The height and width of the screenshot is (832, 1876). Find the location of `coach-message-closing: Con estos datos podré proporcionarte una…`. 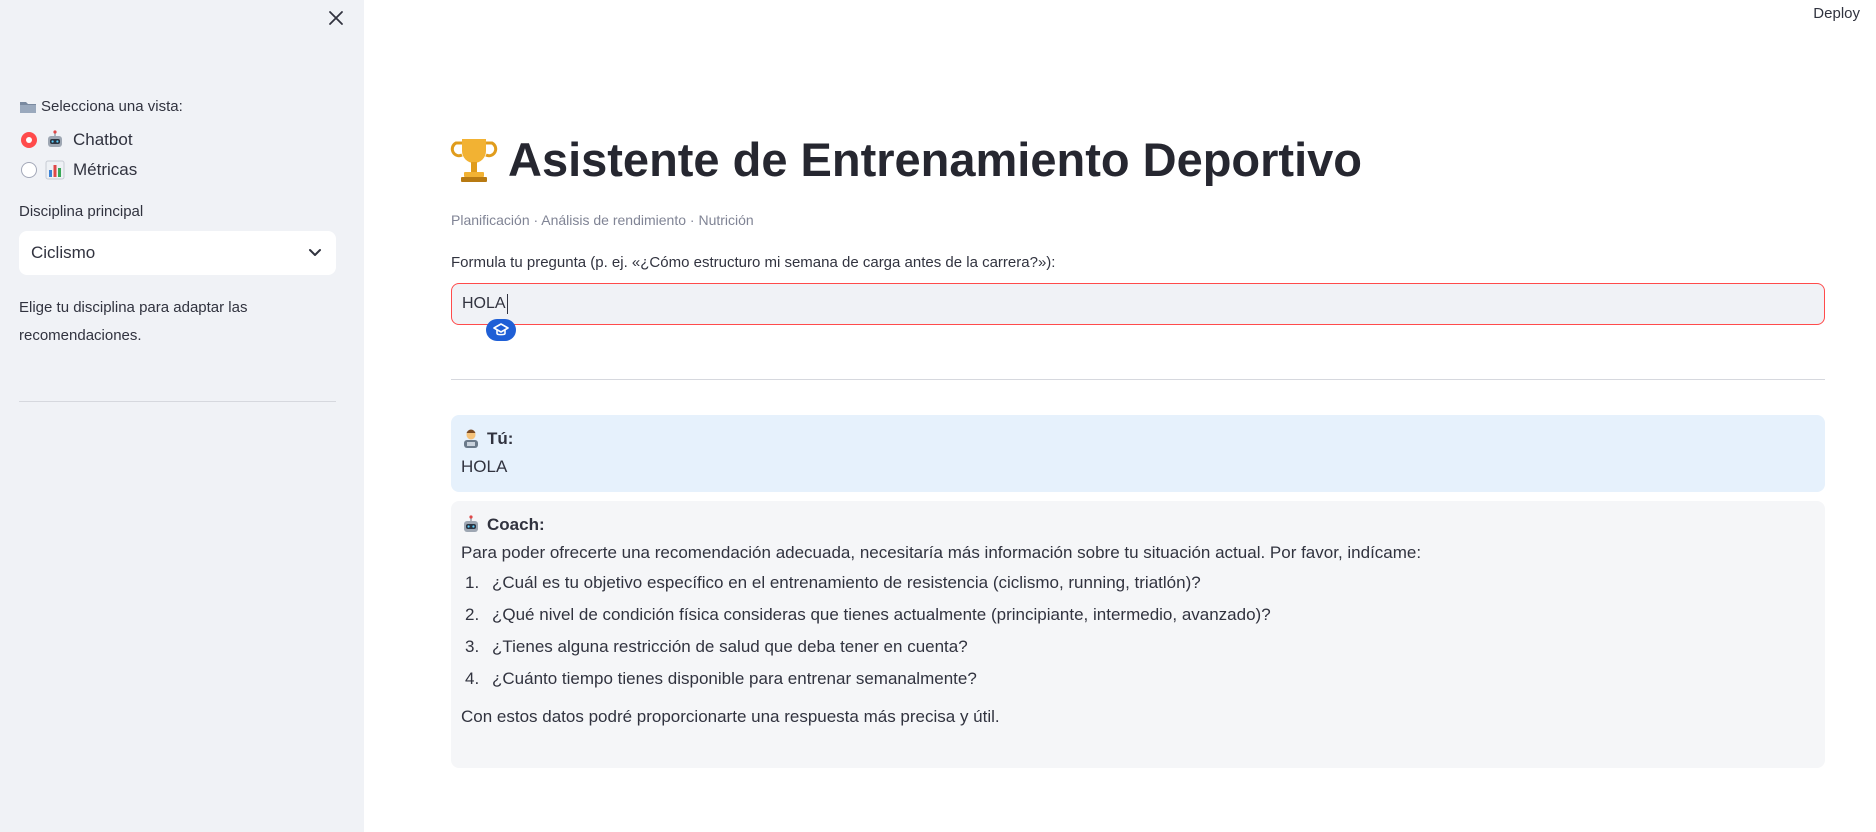

coach-message-closing: Con estos datos podré proporcionarte una… is located at coordinates (730, 716).